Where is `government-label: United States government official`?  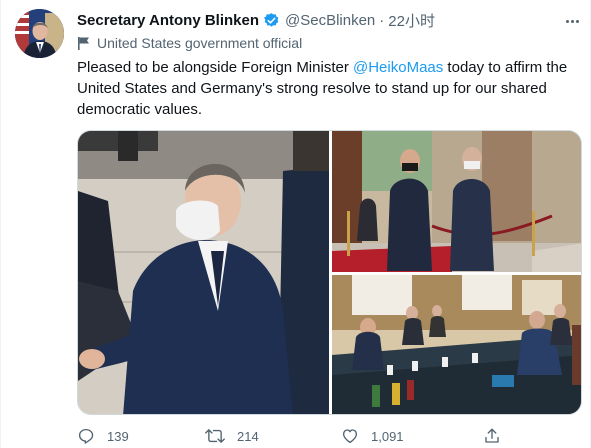
government-label: United States government official is located at coordinates (189, 43).